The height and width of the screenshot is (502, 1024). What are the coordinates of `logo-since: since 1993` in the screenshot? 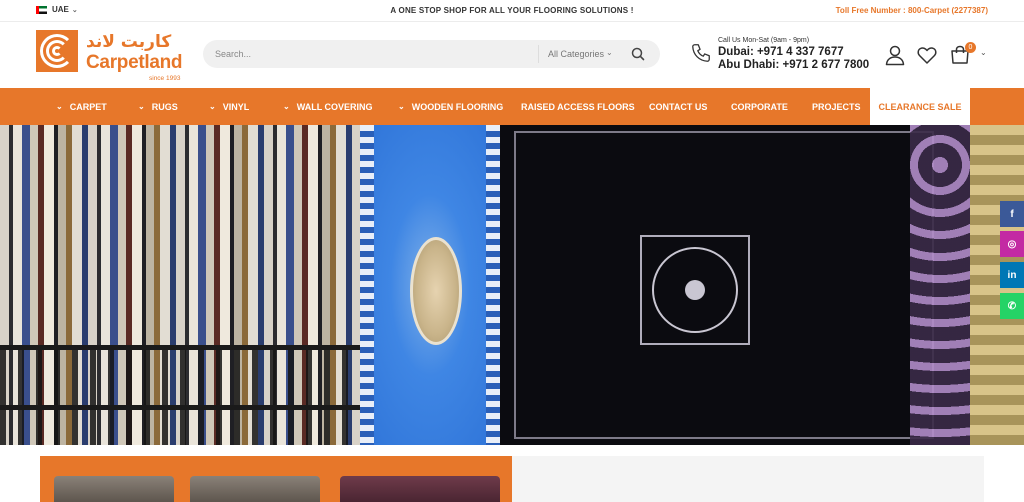 It's located at (165, 78).